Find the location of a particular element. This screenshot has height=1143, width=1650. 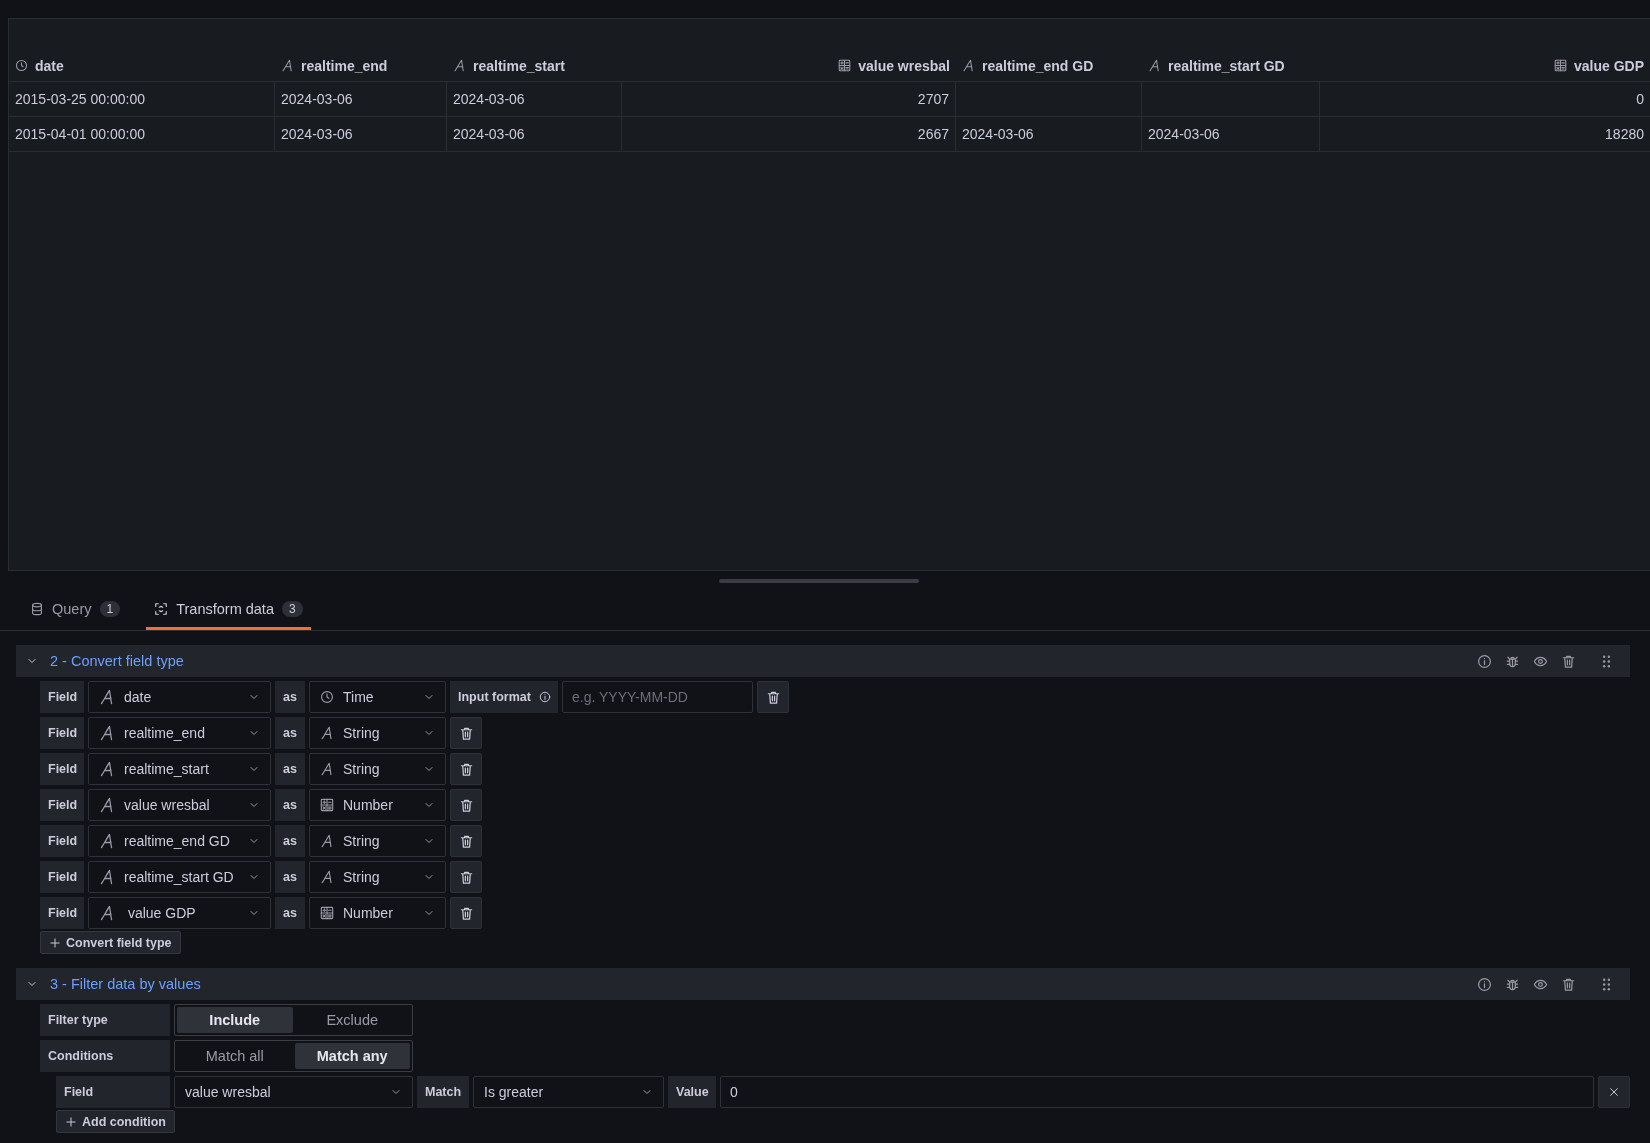

match-label: Match is located at coordinates (443, 1092).